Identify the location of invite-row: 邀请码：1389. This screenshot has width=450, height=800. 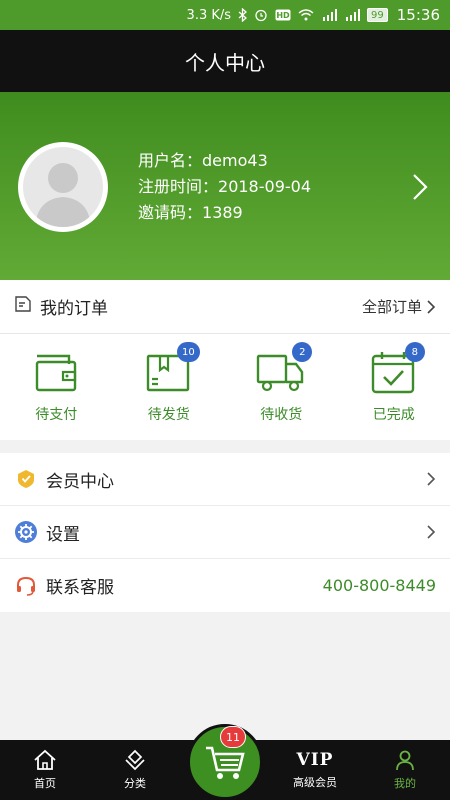
(224, 213).